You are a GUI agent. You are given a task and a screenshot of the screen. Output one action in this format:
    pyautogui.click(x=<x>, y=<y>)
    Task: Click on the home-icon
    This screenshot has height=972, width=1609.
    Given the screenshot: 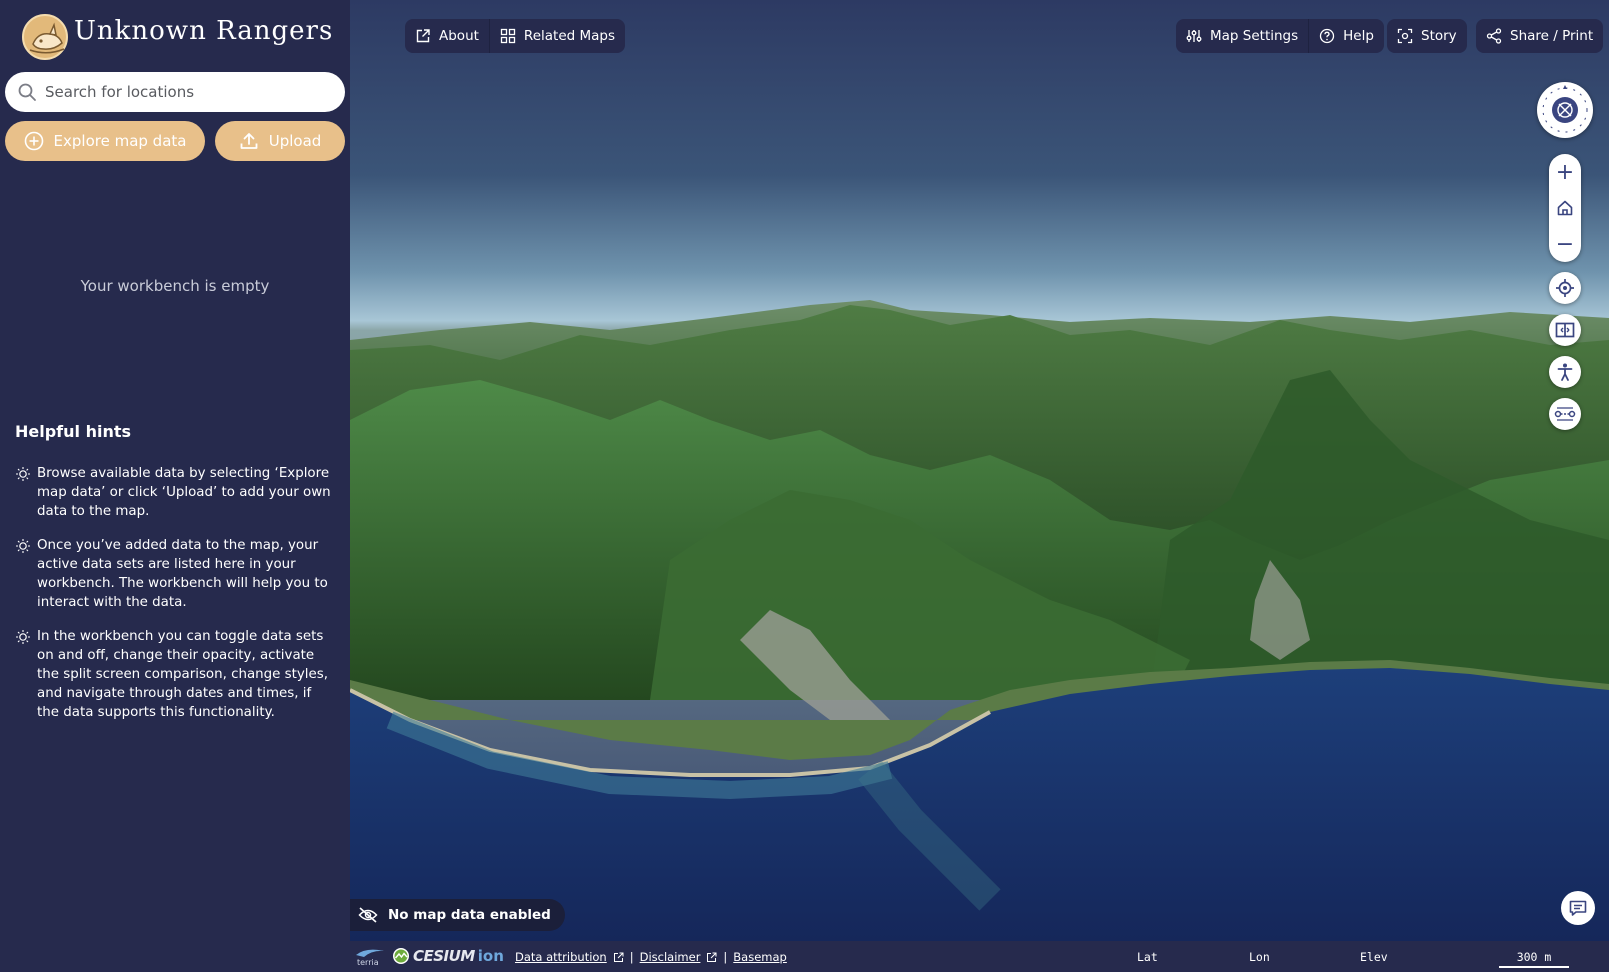 What is the action you would take?
    pyautogui.click(x=1565, y=208)
    